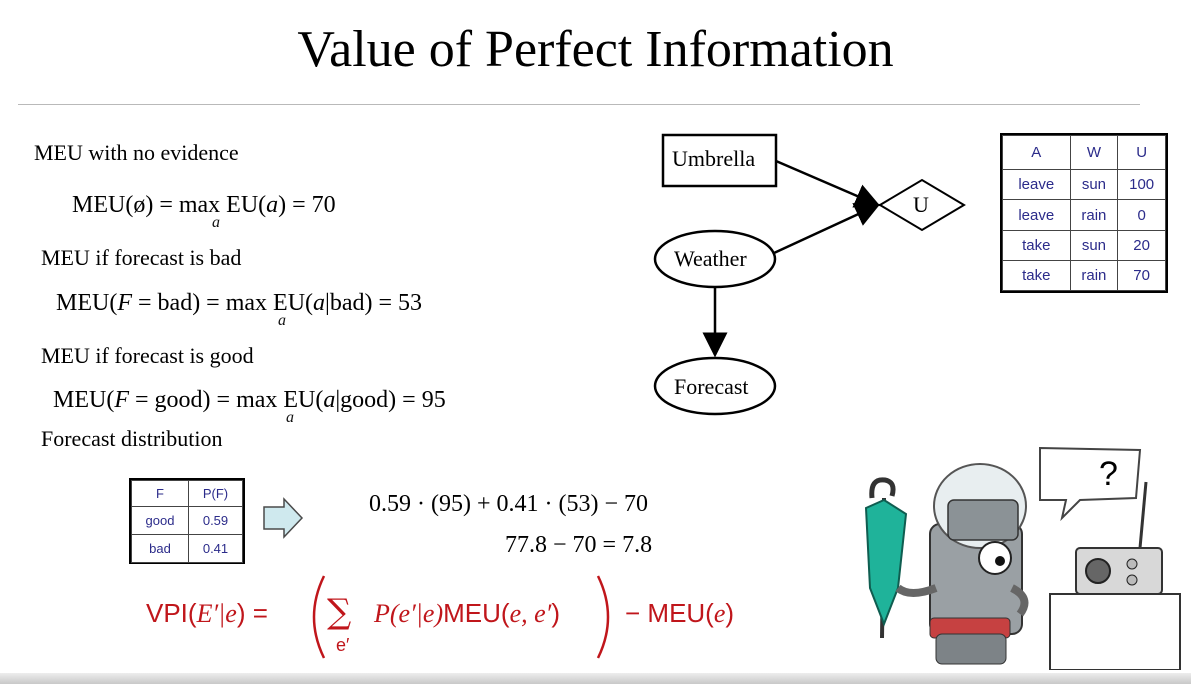 The image size is (1191, 684). What do you see at coordinates (1090, 484) in the screenshot?
I see `thought-bubble-icon` at bounding box center [1090, 484].